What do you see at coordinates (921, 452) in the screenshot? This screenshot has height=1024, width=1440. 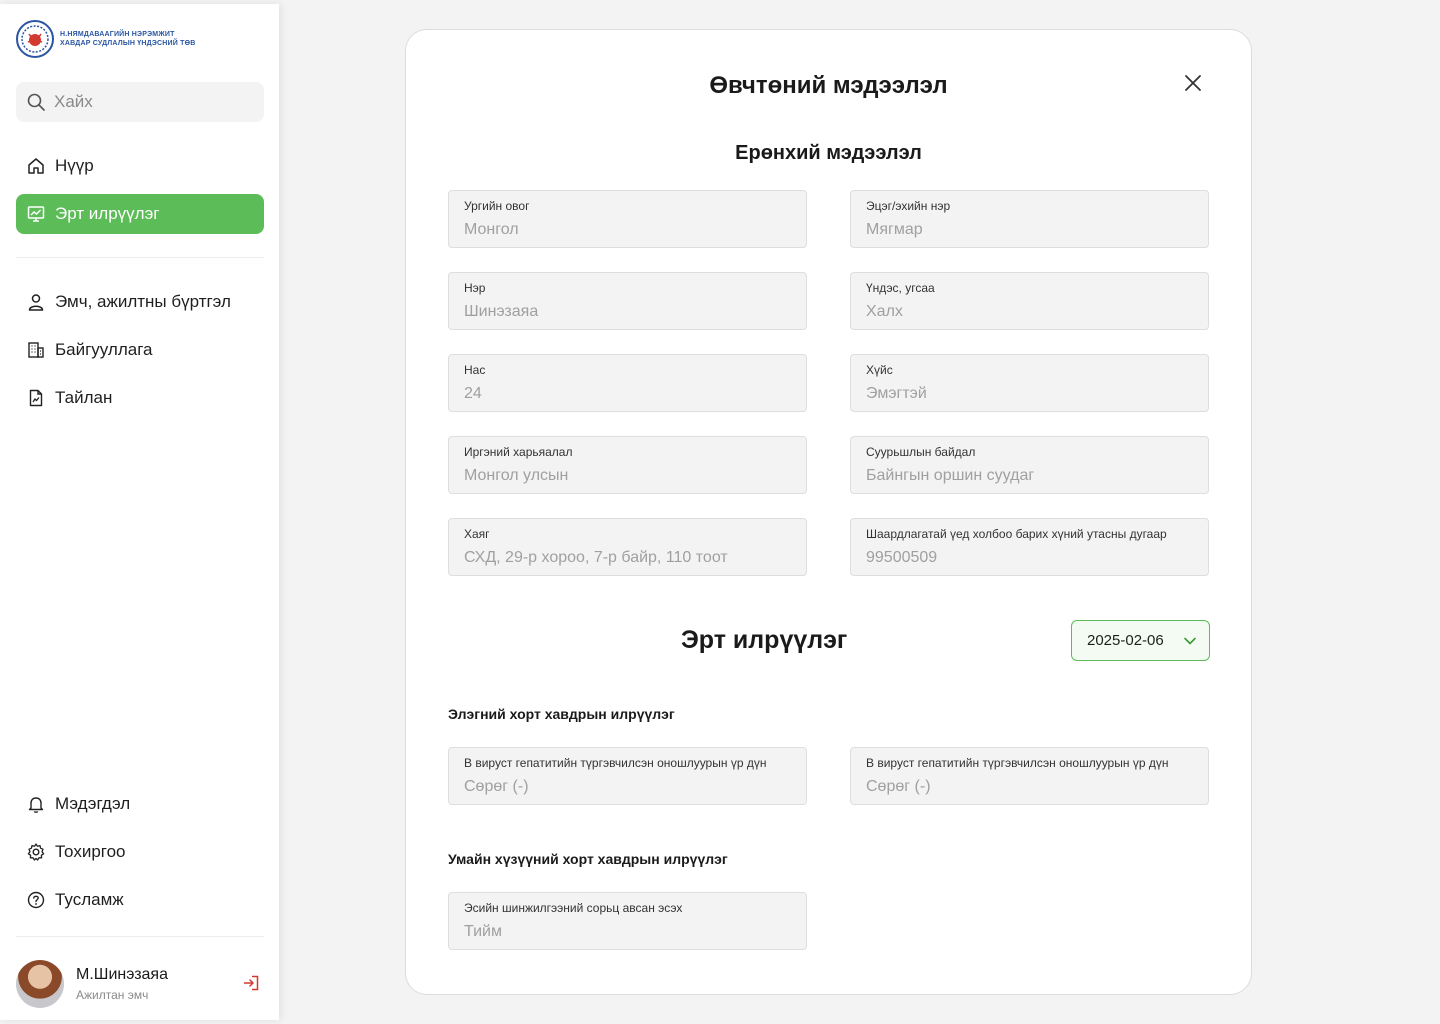 I see `field-label: Суурьшлын байдал` at bounding box center [921, 452].